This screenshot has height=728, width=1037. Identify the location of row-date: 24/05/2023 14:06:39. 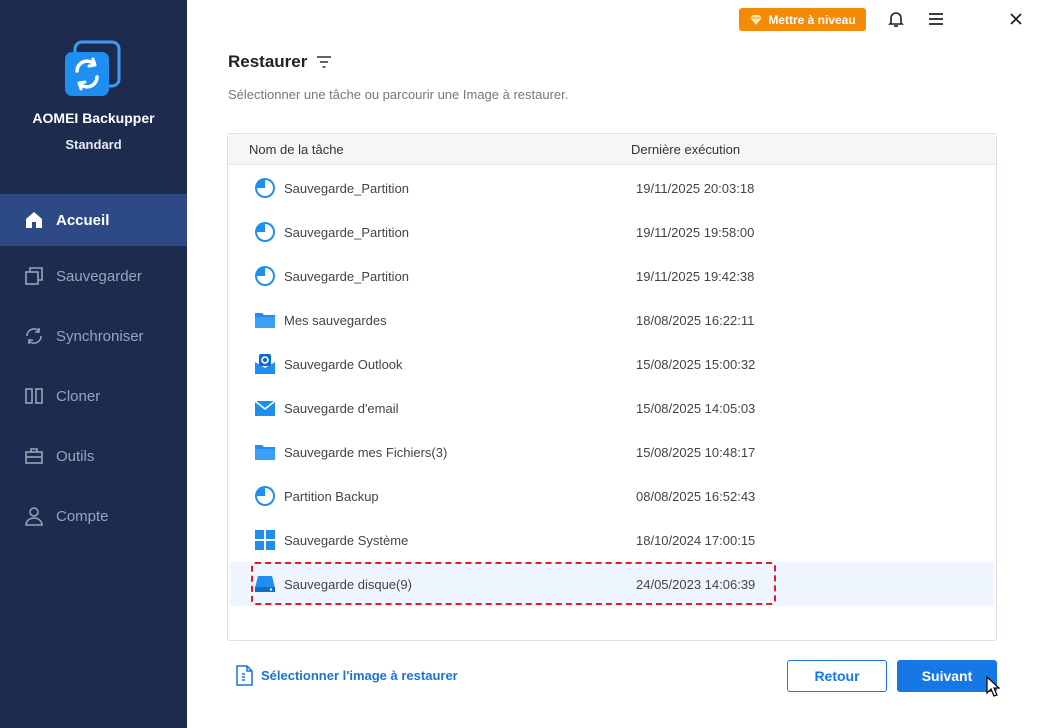
(696, 584).